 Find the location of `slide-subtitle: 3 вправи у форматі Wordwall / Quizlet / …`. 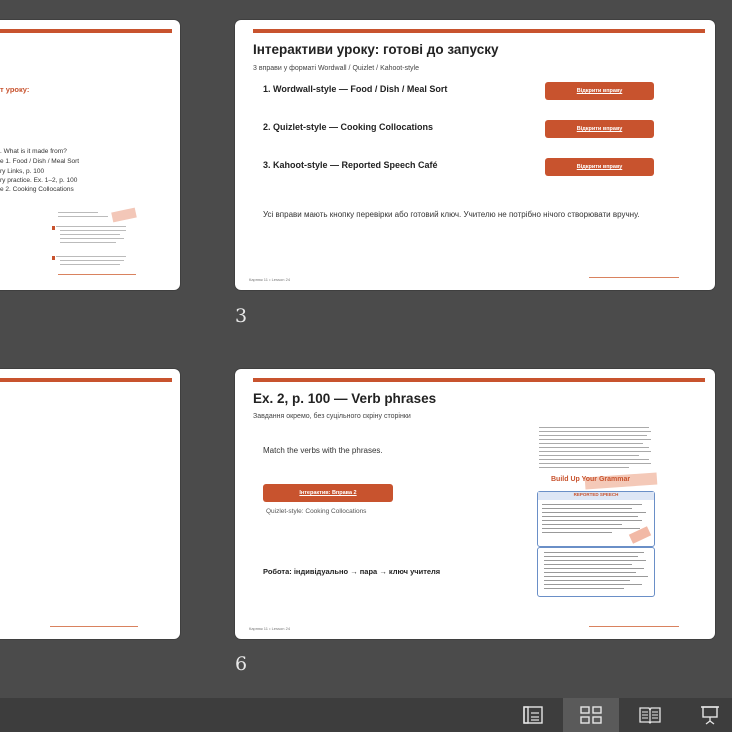

slide-subtitle: 3 вправи у форматі Wordwall / Quizlet / … is located at coordinates (336, 68).